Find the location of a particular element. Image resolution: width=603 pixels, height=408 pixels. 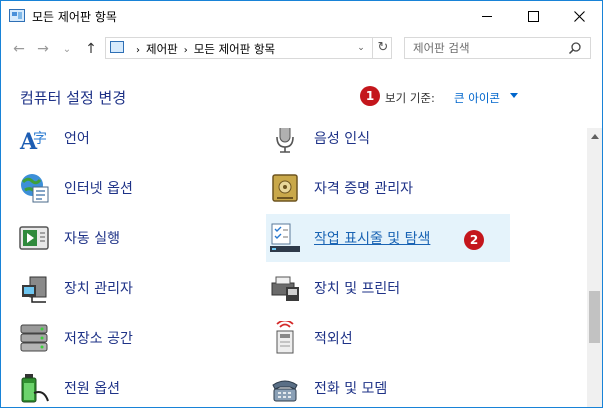

item-label: 자격 증명 관리자 is located at coordinates (364, 189).